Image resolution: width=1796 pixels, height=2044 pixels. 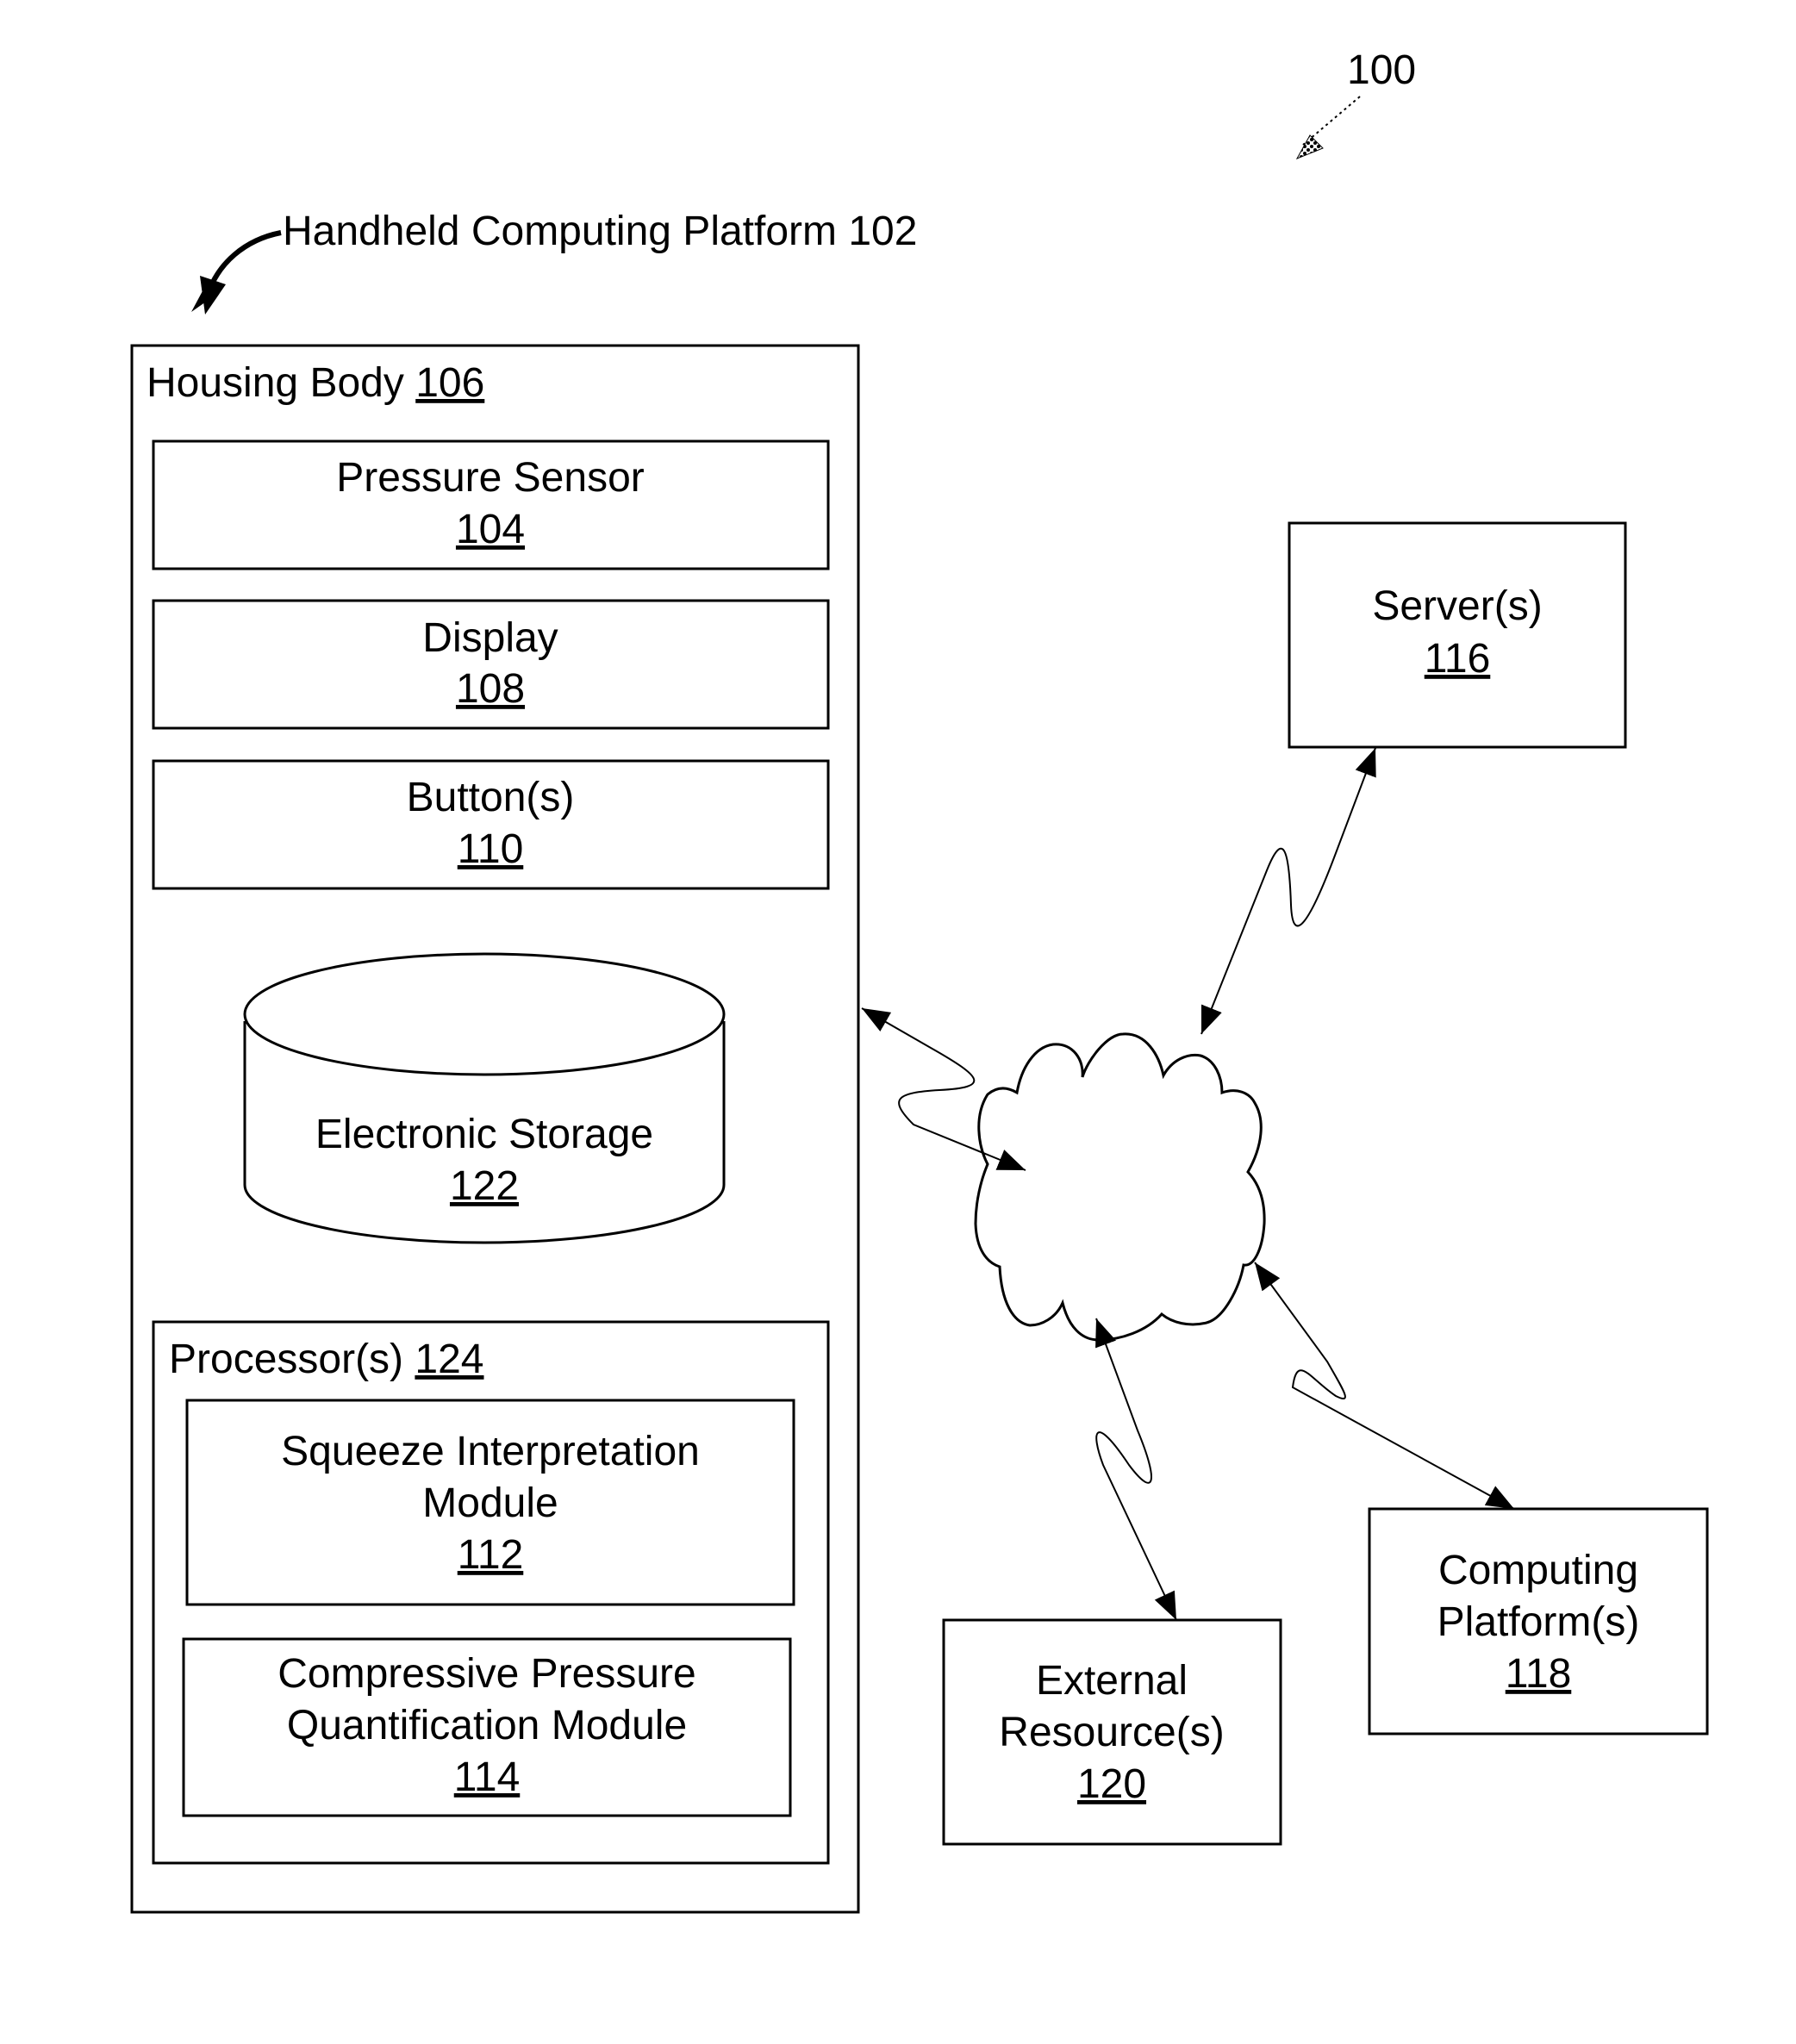 I want to click on squeeze-module-line-2: Module, so click(x=490, y=1503).